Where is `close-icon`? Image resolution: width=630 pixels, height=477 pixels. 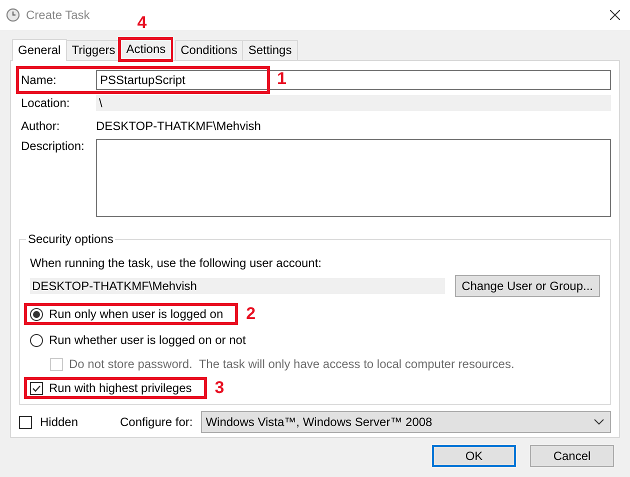 close-icon is located at coordinates (615, 15).